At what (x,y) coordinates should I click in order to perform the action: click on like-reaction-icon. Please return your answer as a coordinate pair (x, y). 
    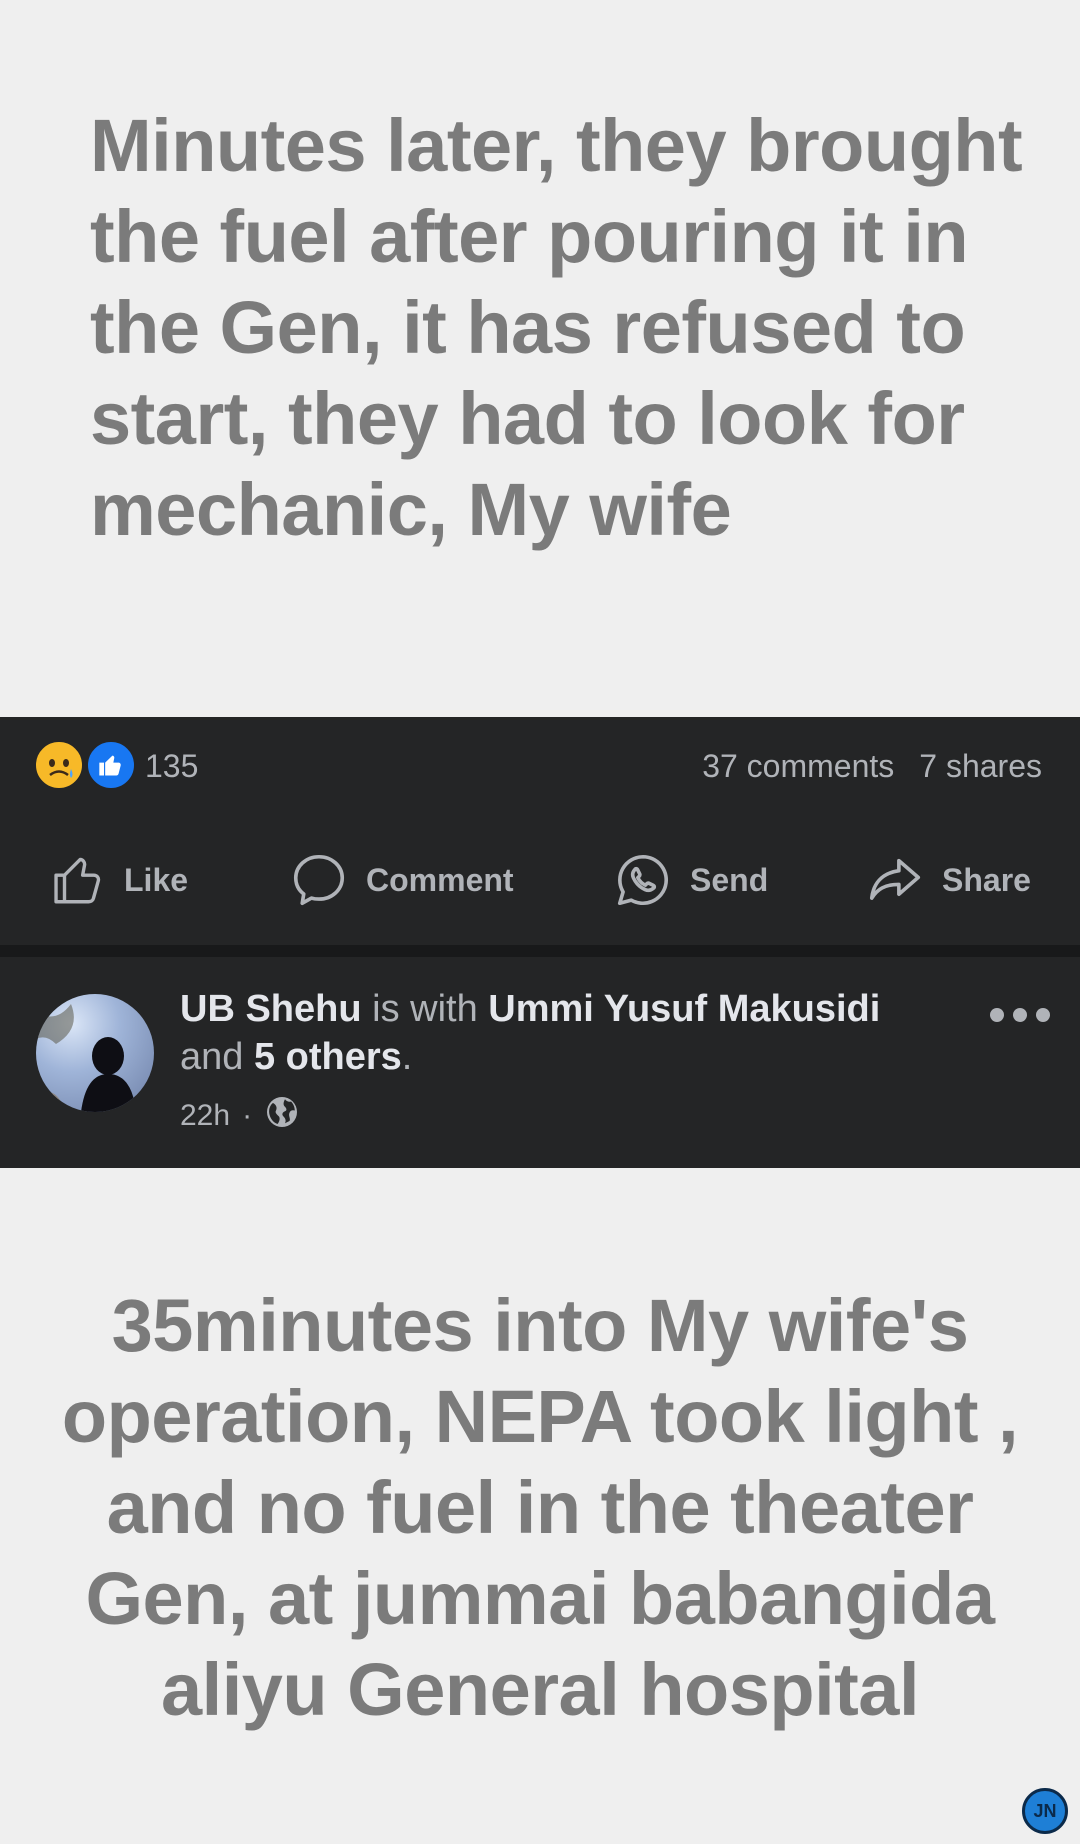
    Looking at the image, I should click on (111, 765).